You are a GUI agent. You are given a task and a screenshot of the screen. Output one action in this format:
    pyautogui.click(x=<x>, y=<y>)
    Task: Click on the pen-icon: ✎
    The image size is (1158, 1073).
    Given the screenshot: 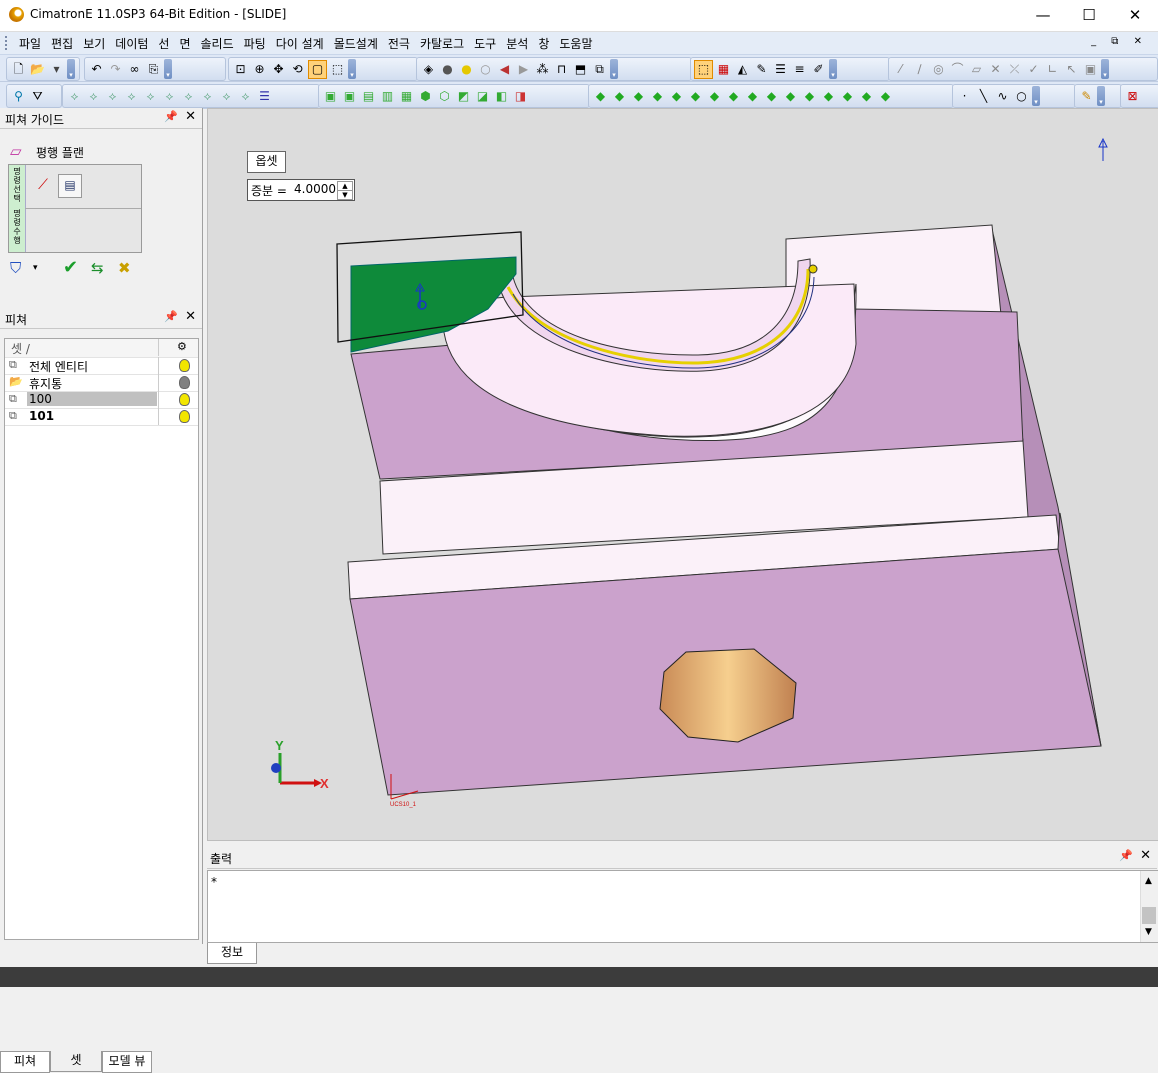 What is the action you would take?
    pyautogui.click(x=761, y=69)
    